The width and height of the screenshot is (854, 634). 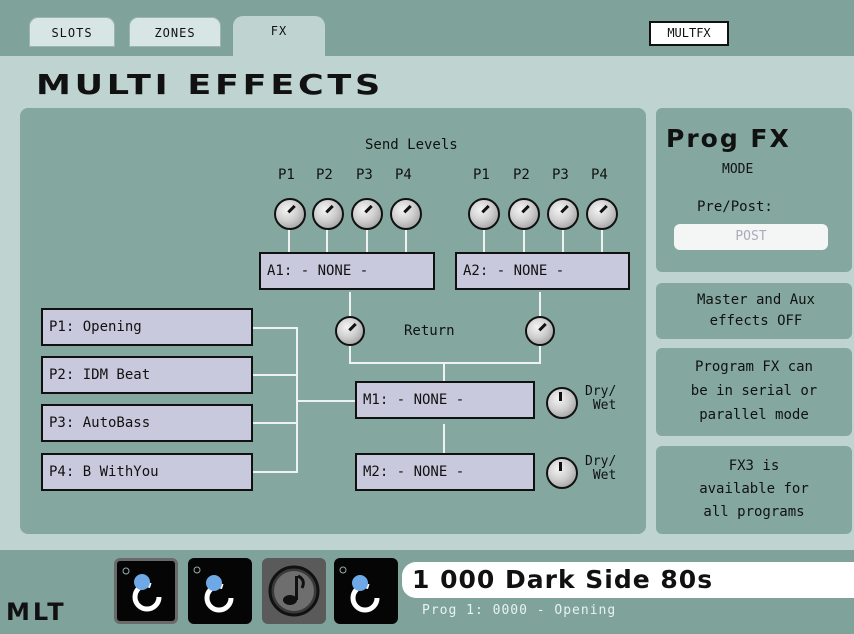 What do you see at coordinates (147, 375) in the screenshot?
I see `program-slot-p2: P2: IDM Beat` at bounding box center [147, 375].